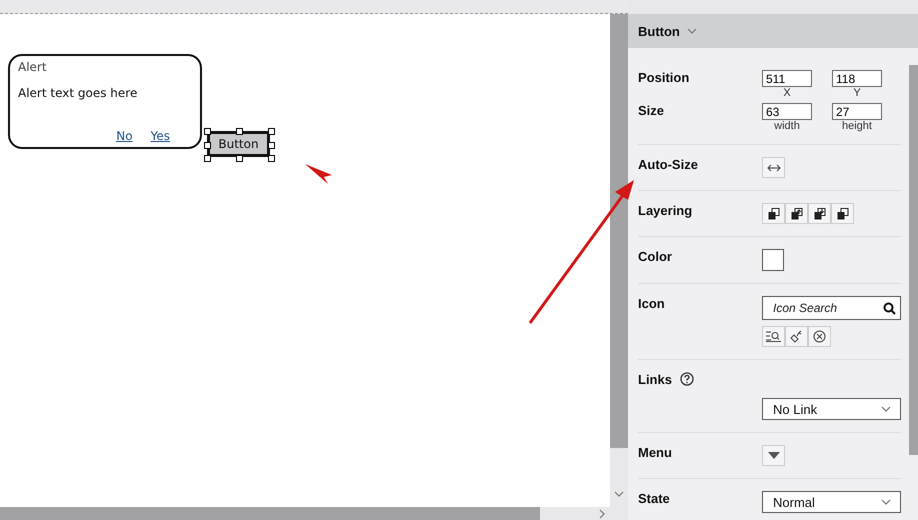 The width and height of the screenshot is (918, 520). I want to click on panel-scrollbar, so click(913, 260).